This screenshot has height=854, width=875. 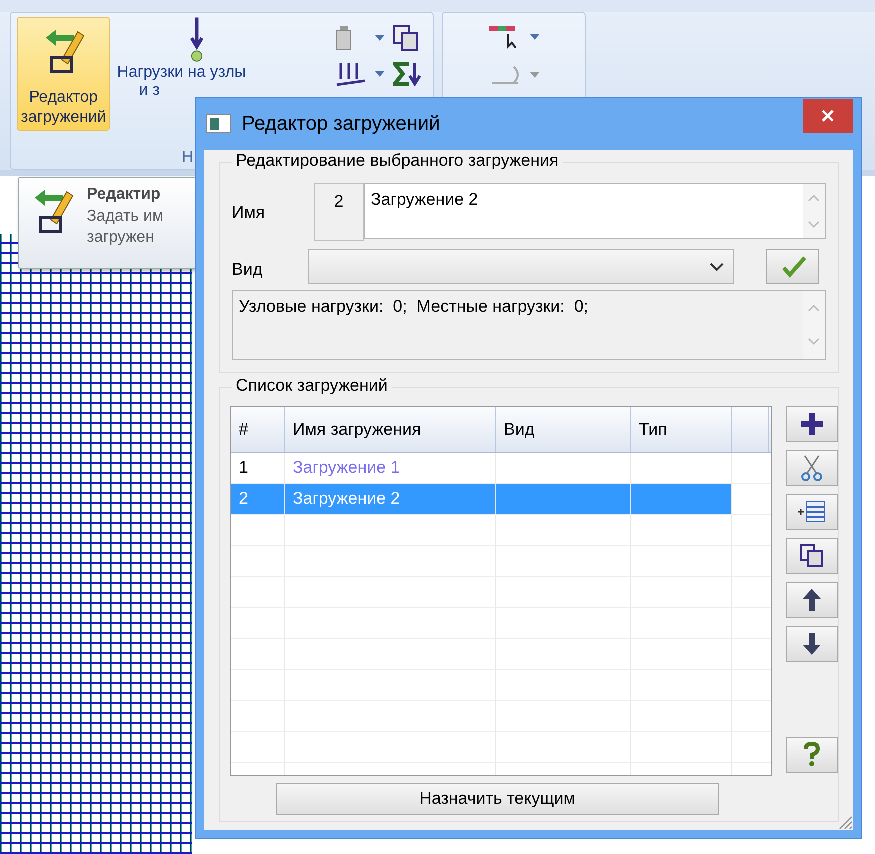 What do you see at coordinates (845, 822) in the screenshot?
I see `resize-grip-icon` at bounding box center [845, 822].